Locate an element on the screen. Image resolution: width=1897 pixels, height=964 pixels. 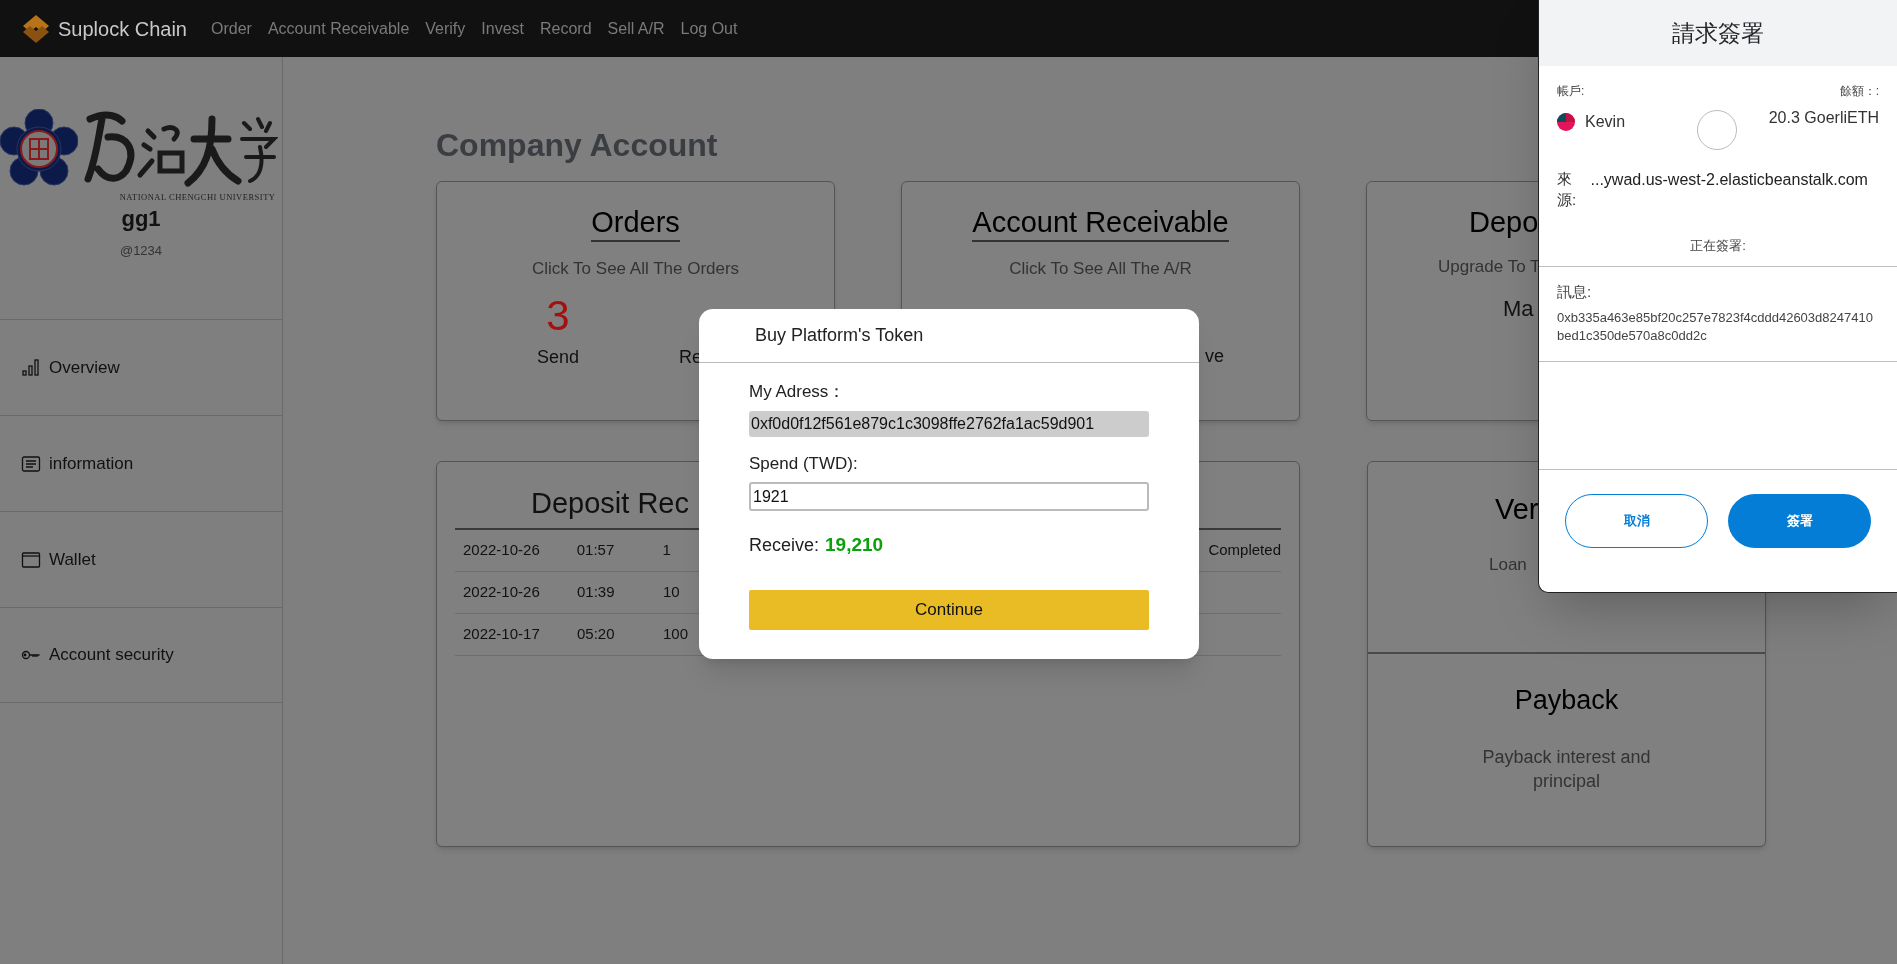
sign-button: 簽署 is located at coordinates (1799, 520).